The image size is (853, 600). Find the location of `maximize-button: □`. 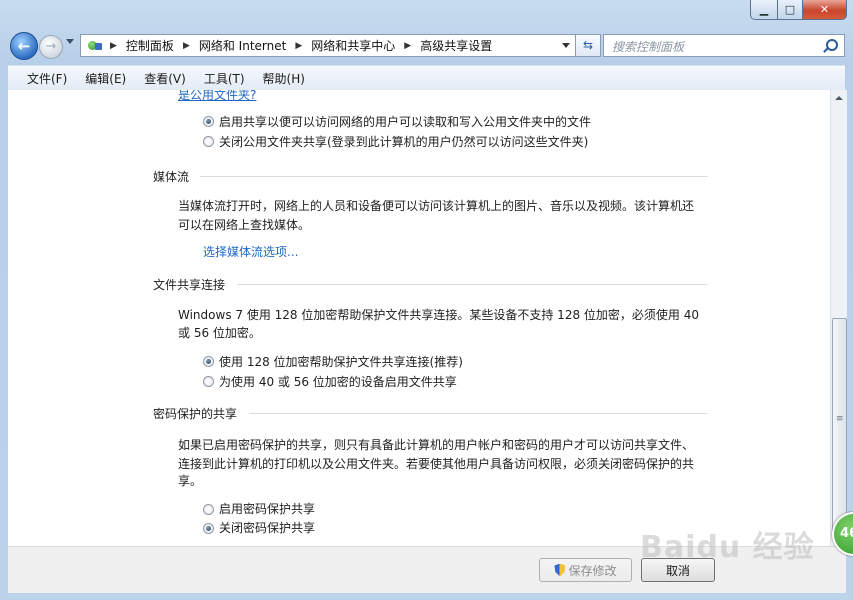

maximize-button: □ is located at coordinates (790, 10).